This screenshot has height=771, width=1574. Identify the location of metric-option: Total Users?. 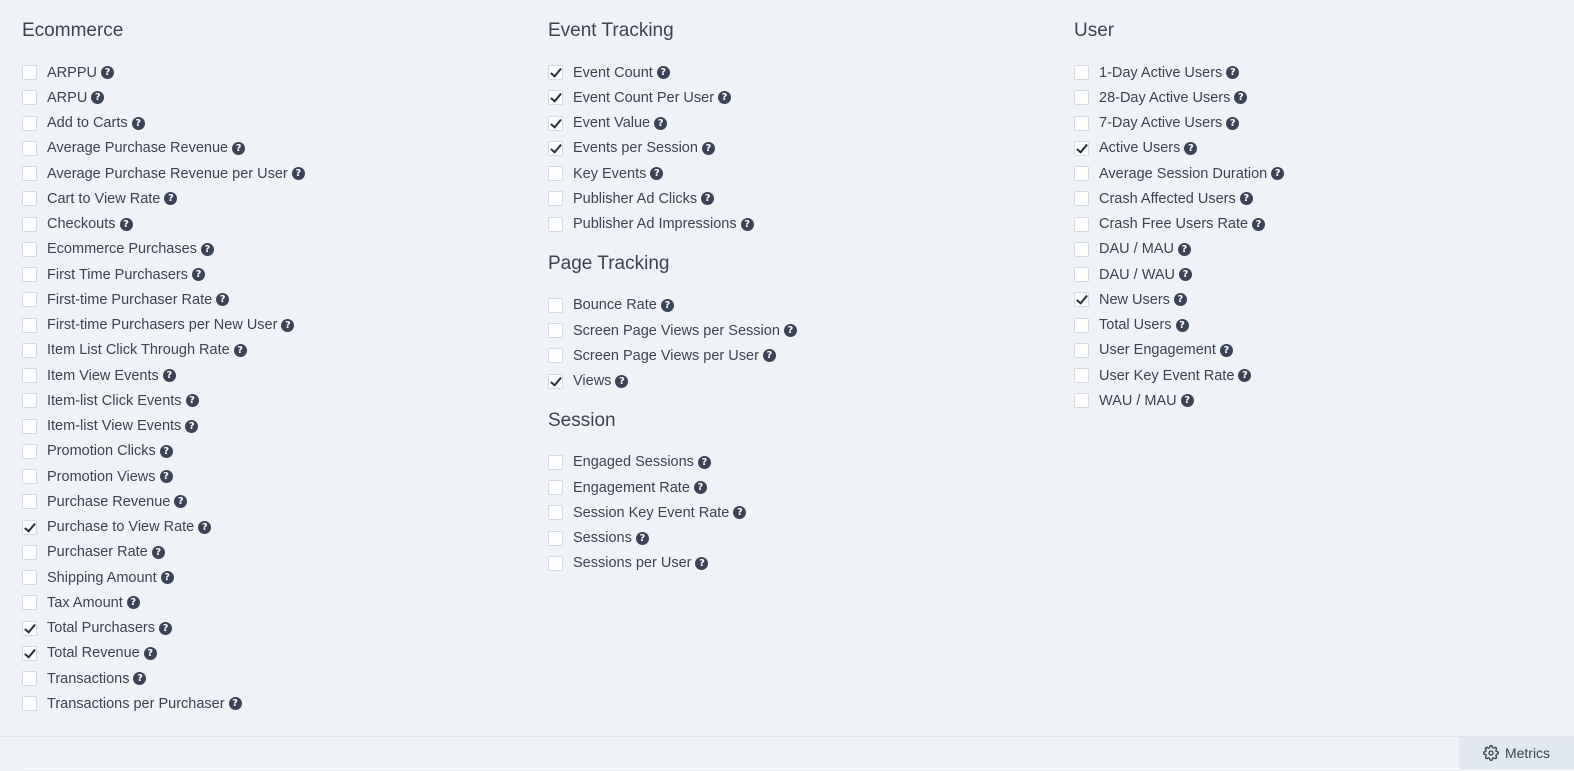
(1314, 325).